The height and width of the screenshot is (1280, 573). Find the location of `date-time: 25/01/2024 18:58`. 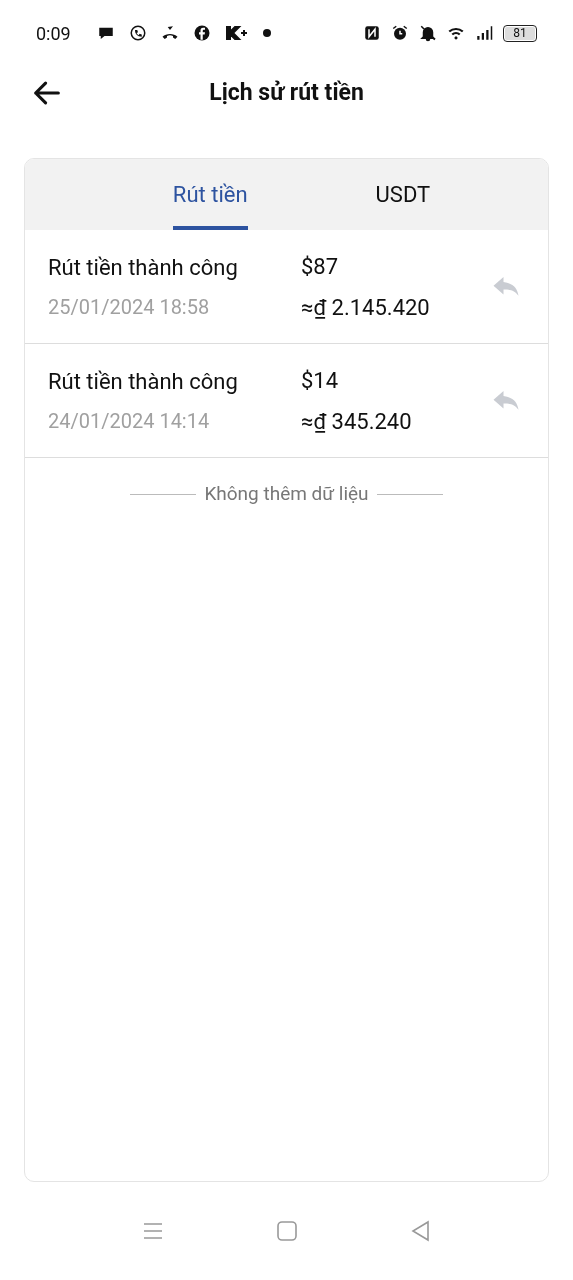

date-time: 25/01/2024 18:58 is located at coordinates (129, 307).